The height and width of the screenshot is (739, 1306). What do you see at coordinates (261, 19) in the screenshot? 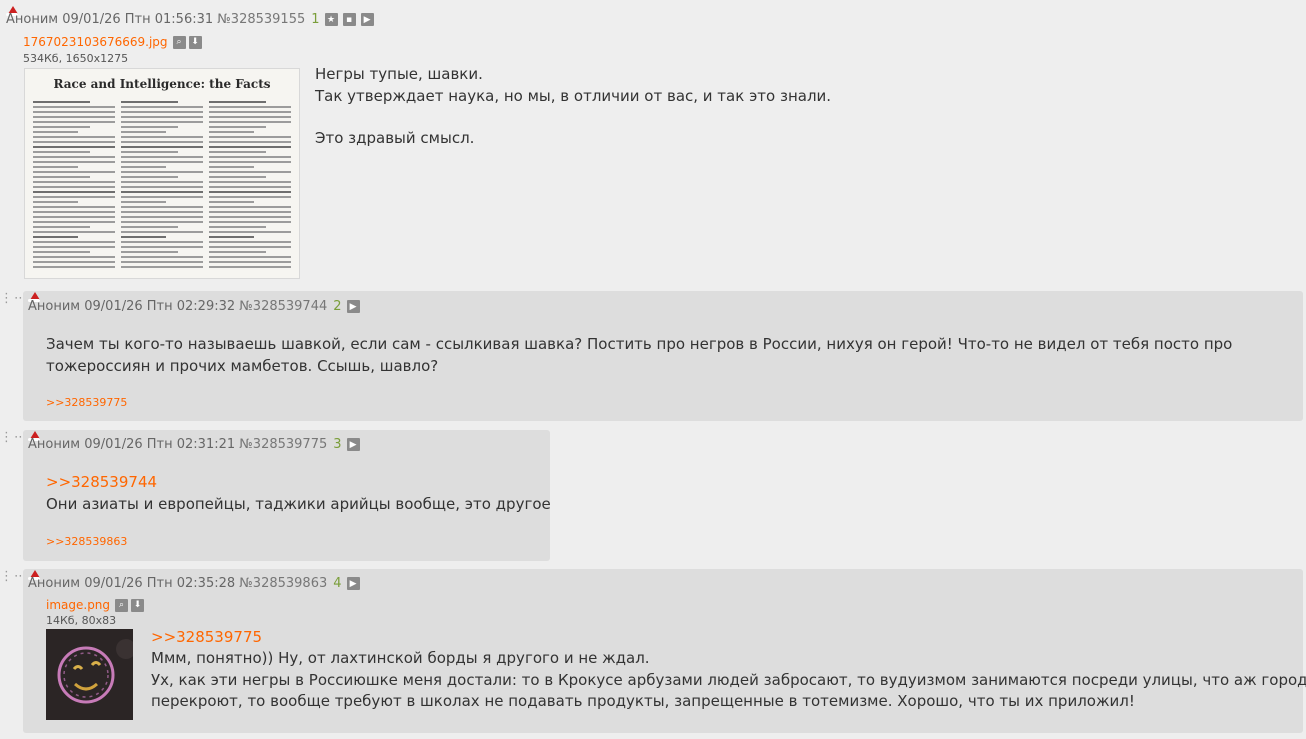
I see `post-number: №328539155` at bounding box center [261, 19].